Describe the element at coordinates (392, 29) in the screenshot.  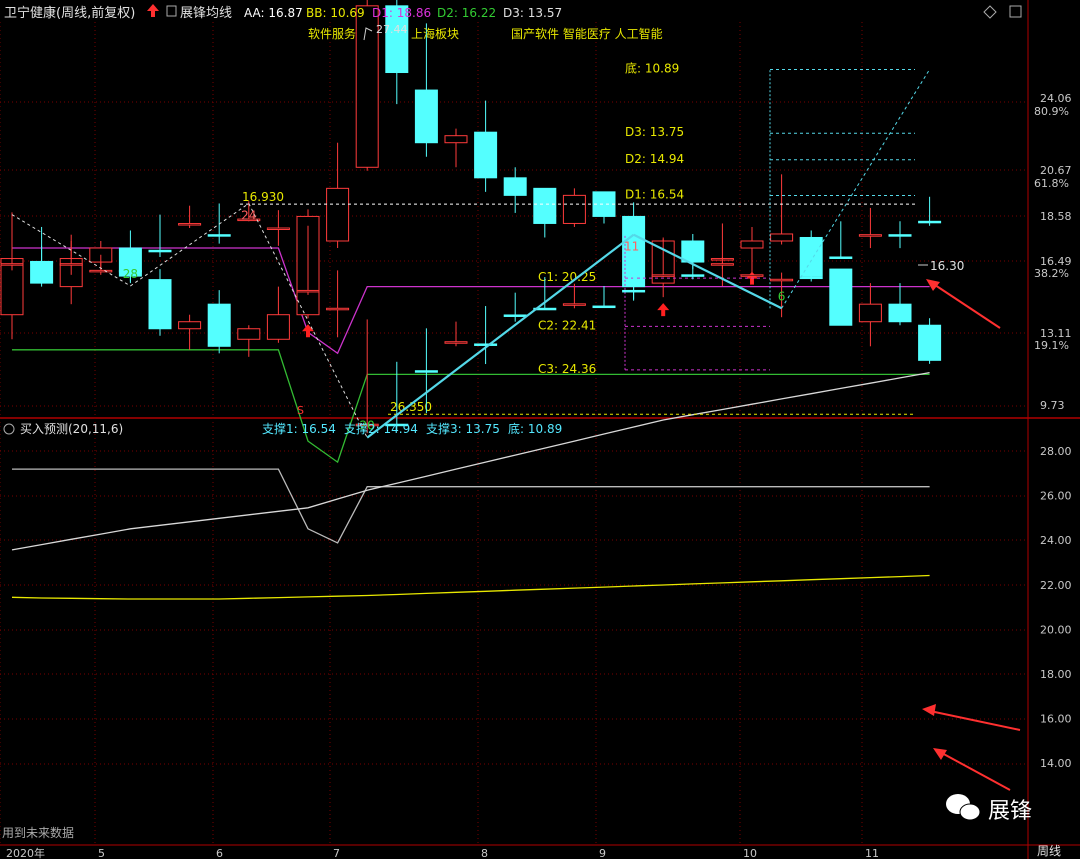
I see `peak-price-label: 27.44` at that location.